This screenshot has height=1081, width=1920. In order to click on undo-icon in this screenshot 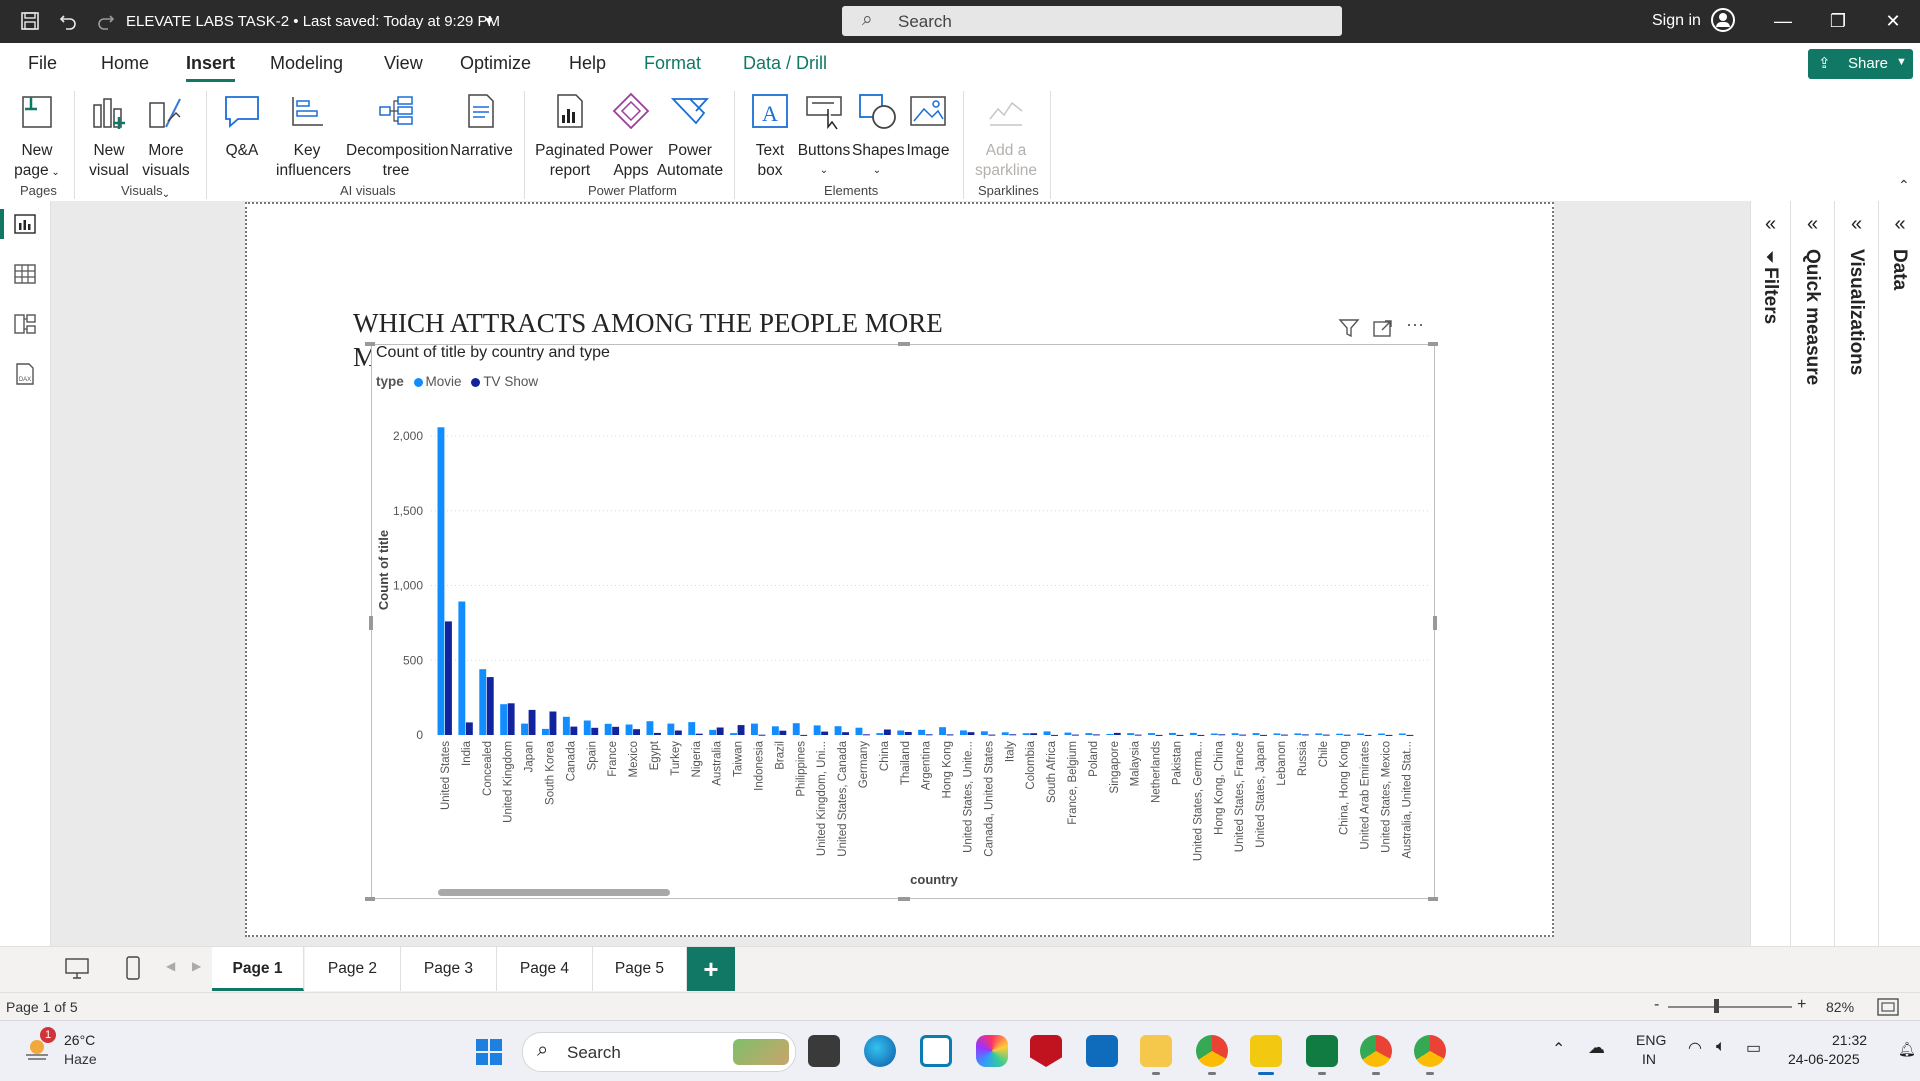, I will do `click(68, 21)`.